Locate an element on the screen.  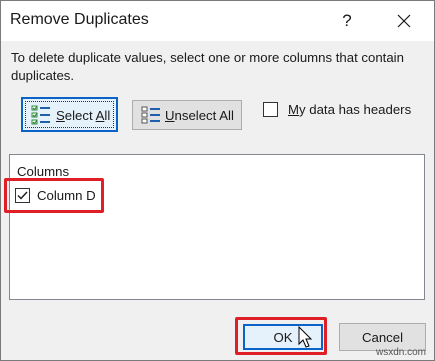
cancel-label: Cancel is located at coordinates (382, 337).